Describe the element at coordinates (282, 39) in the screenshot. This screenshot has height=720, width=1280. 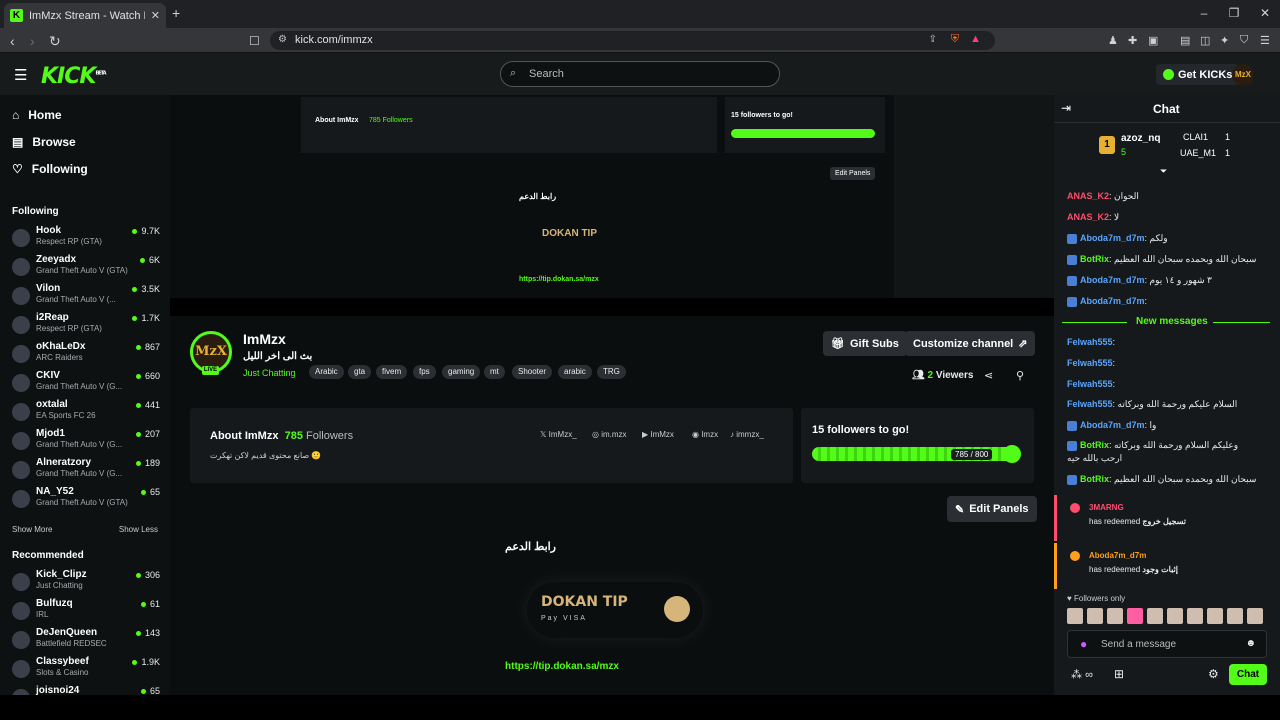
I see `site-info-icon: ⚙` at that location.